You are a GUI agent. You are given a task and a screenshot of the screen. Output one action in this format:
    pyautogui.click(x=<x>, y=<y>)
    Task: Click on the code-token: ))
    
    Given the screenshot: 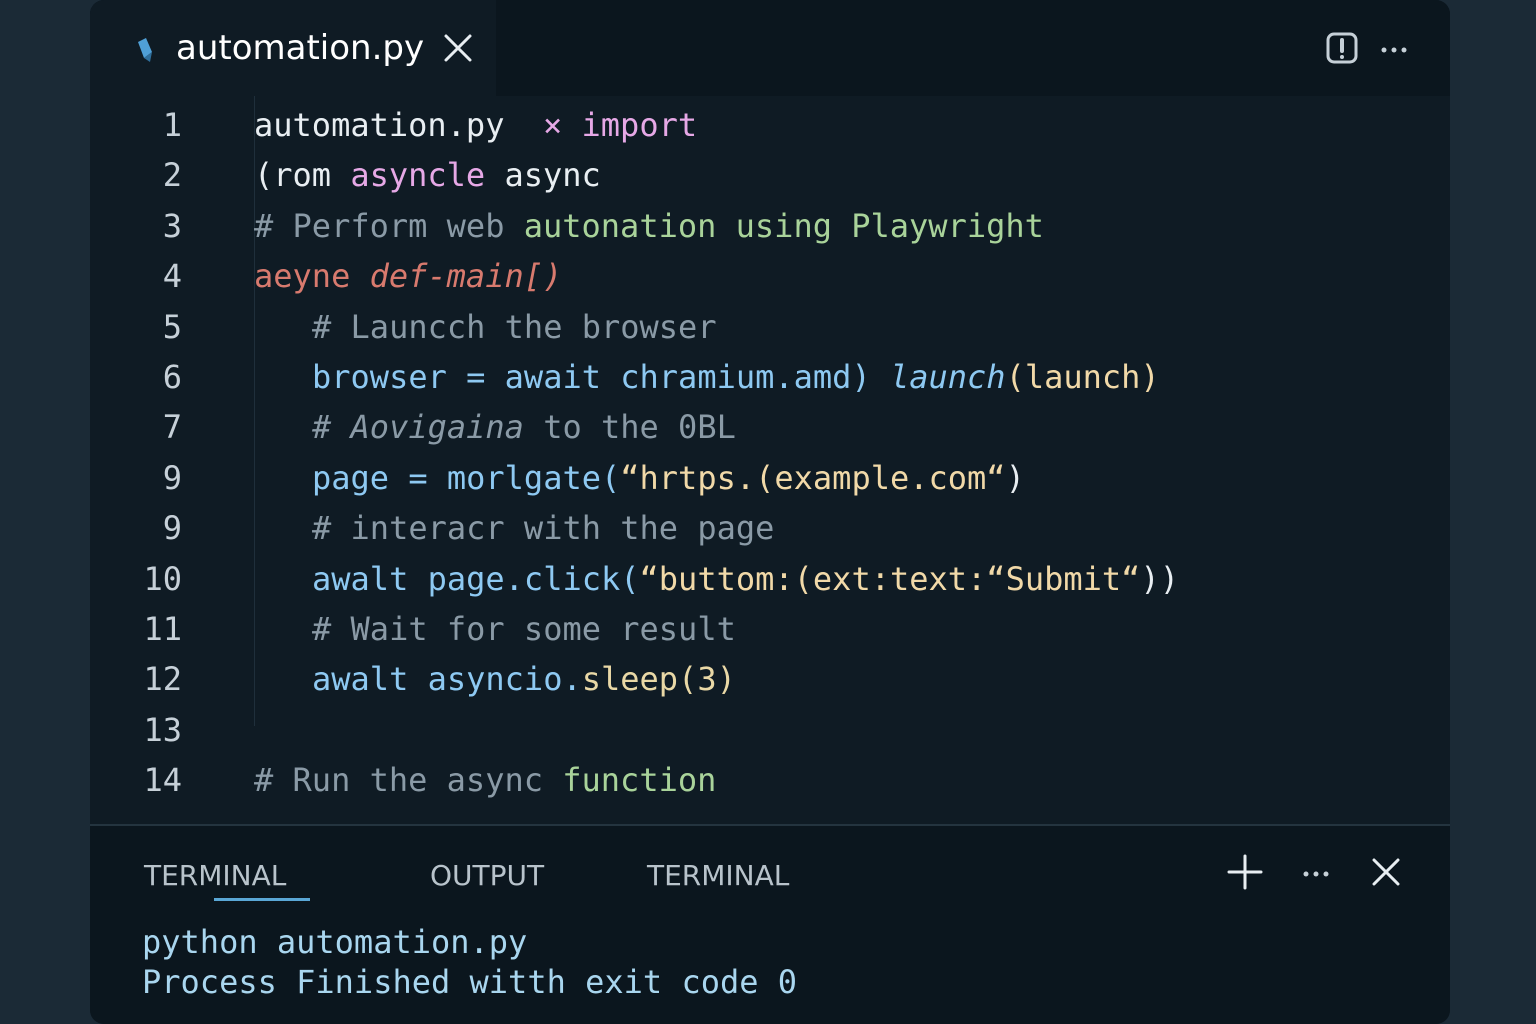 What is the action you would take?
    pyautogui.click(x=1159, y=578)
    